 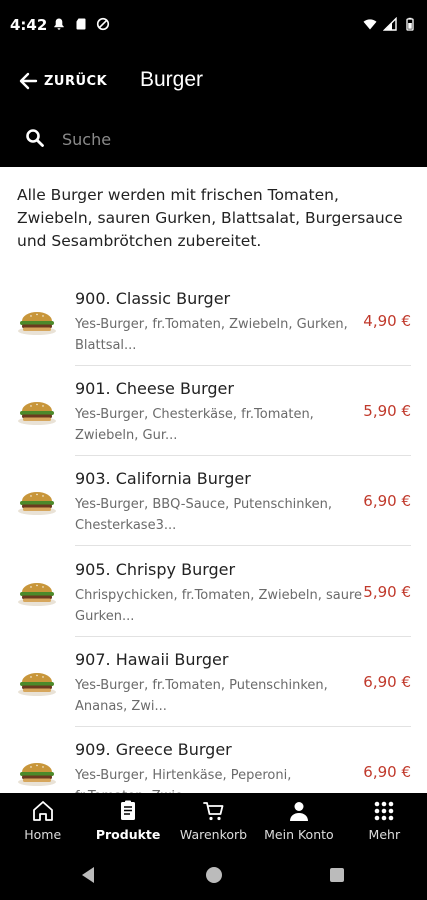 What do you see at coordinates (299, 834) in the screenshot?
I see `nav-label: Mein Konto` at bounding box center [299, 834].